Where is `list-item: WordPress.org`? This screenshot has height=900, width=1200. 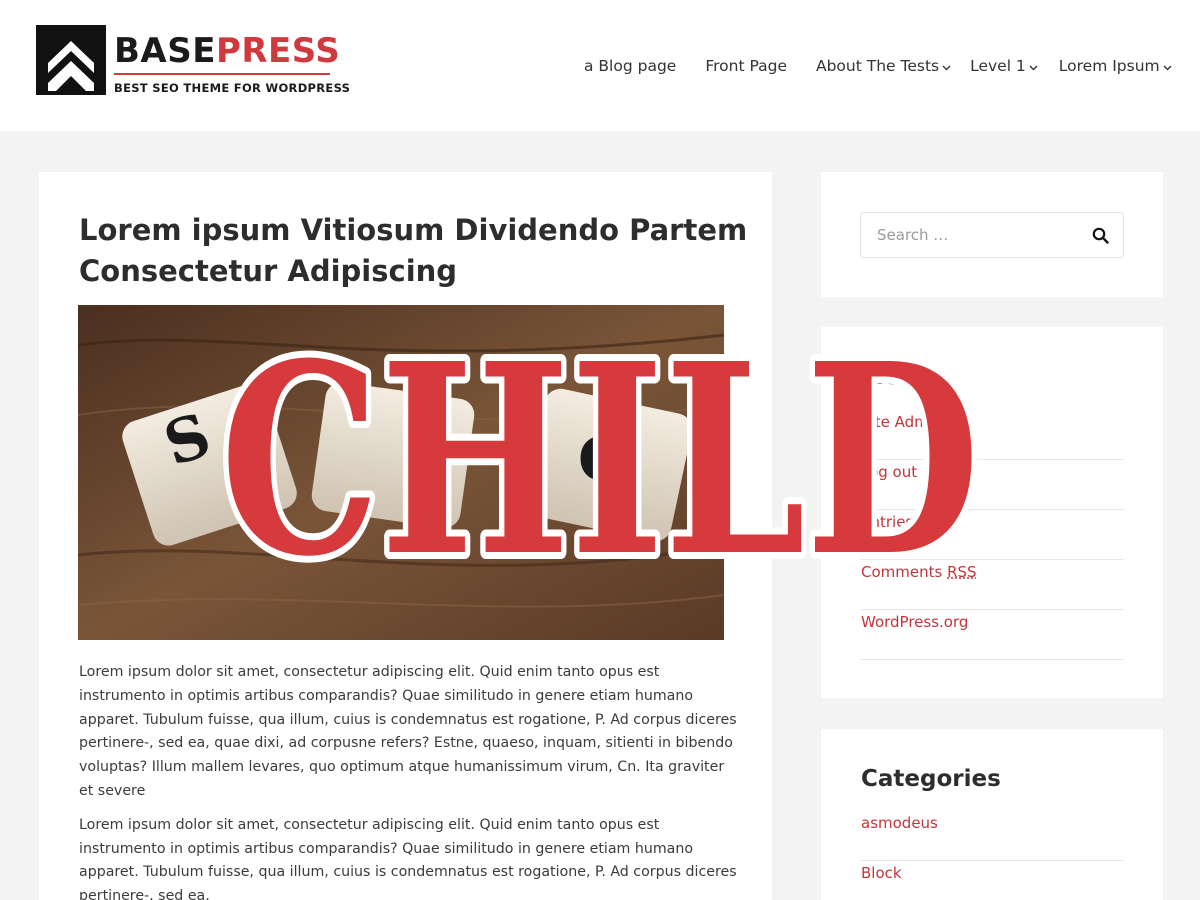
list-item: WordPress.org is located at coordinates (992, 635).